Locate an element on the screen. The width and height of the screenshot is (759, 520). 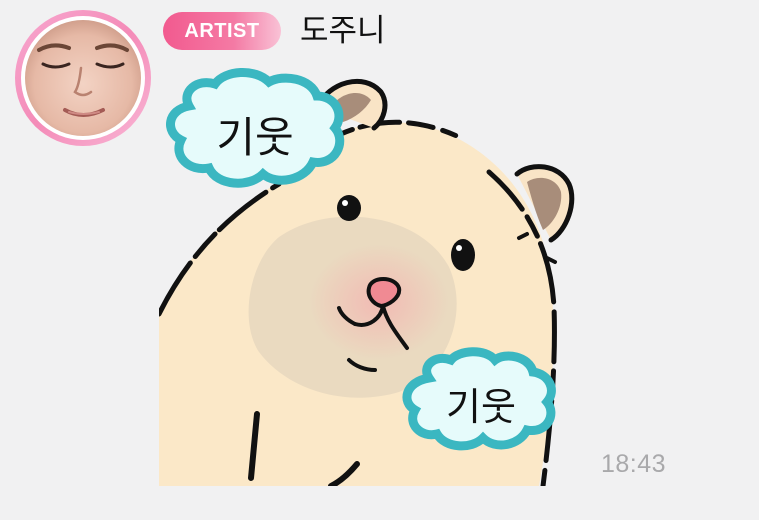
speech-cloud-top: 기웃 is located at coordinates (255, 127).